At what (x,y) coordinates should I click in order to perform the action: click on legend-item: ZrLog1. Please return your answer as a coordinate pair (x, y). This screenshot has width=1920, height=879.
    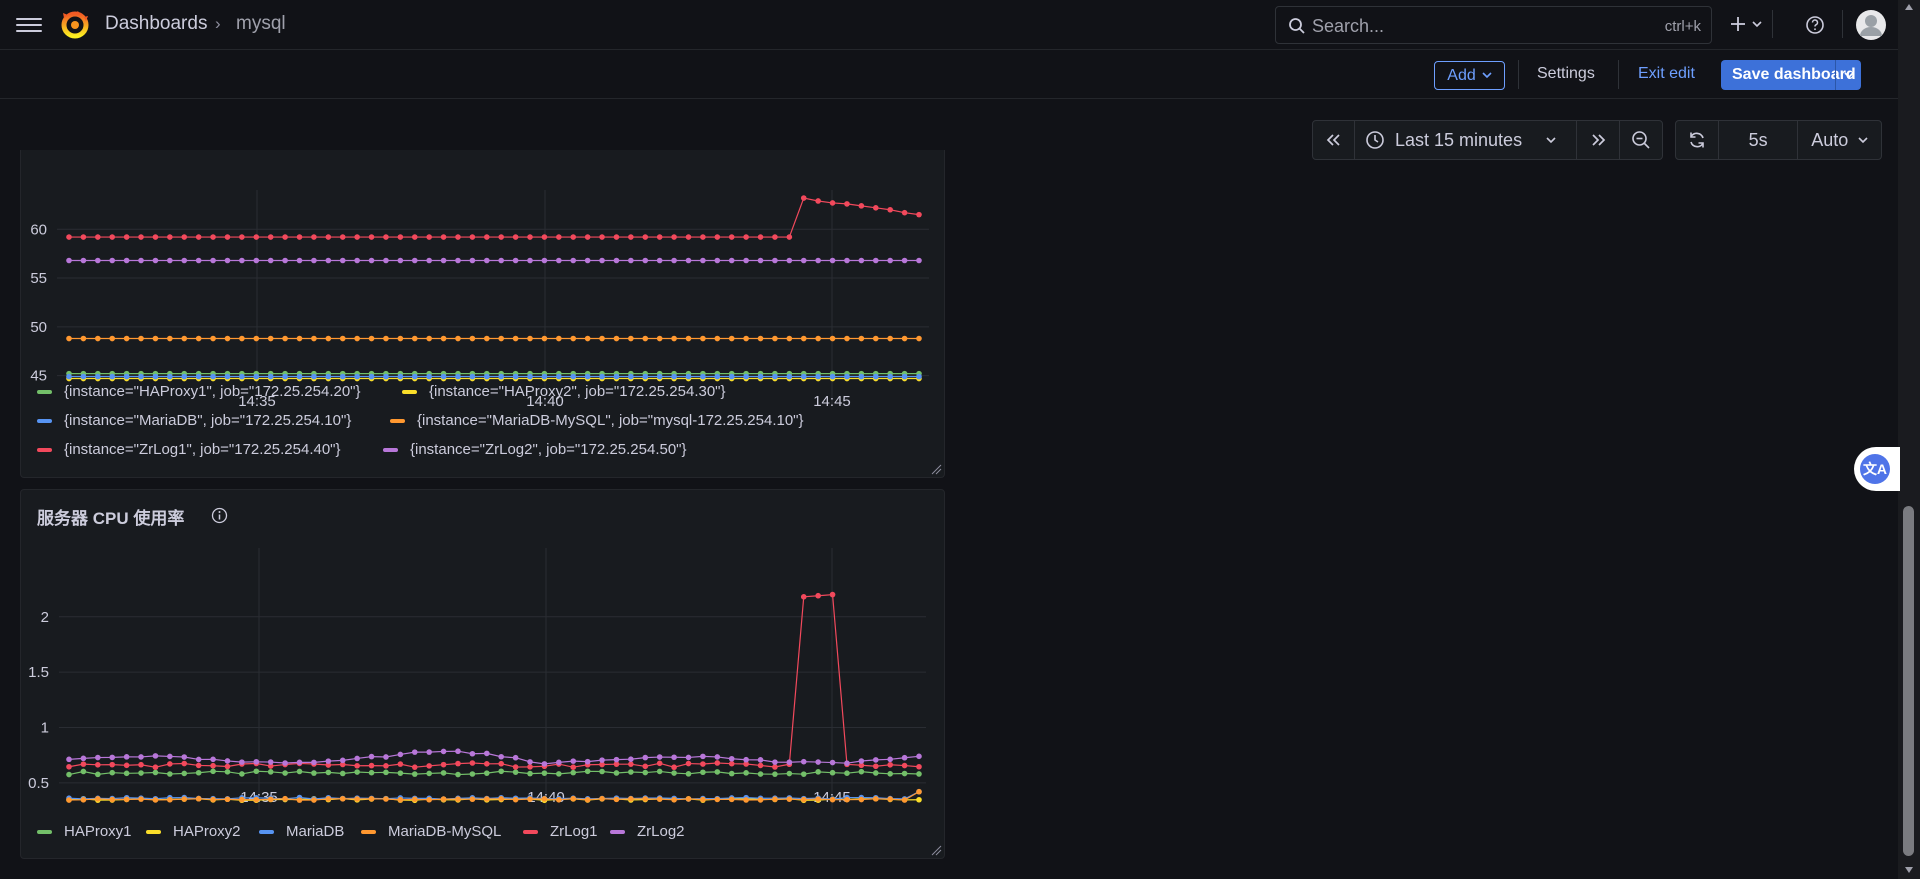
    Looking at the image, I should click on (560, 831).